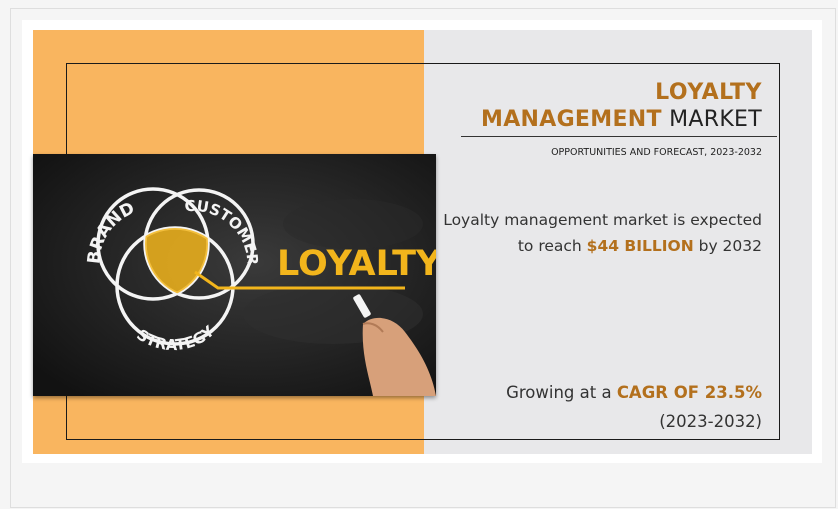 The width and height of the screenshot is (838, 509). Describe the element at coordinates (727, 246) in the screenshot. I see `desc-part2: by 2032` at that location.